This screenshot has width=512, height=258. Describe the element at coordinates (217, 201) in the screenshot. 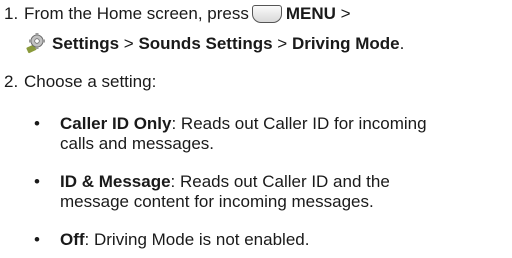

I see `option-desc-cont: message content for incoming messages.` at that location.